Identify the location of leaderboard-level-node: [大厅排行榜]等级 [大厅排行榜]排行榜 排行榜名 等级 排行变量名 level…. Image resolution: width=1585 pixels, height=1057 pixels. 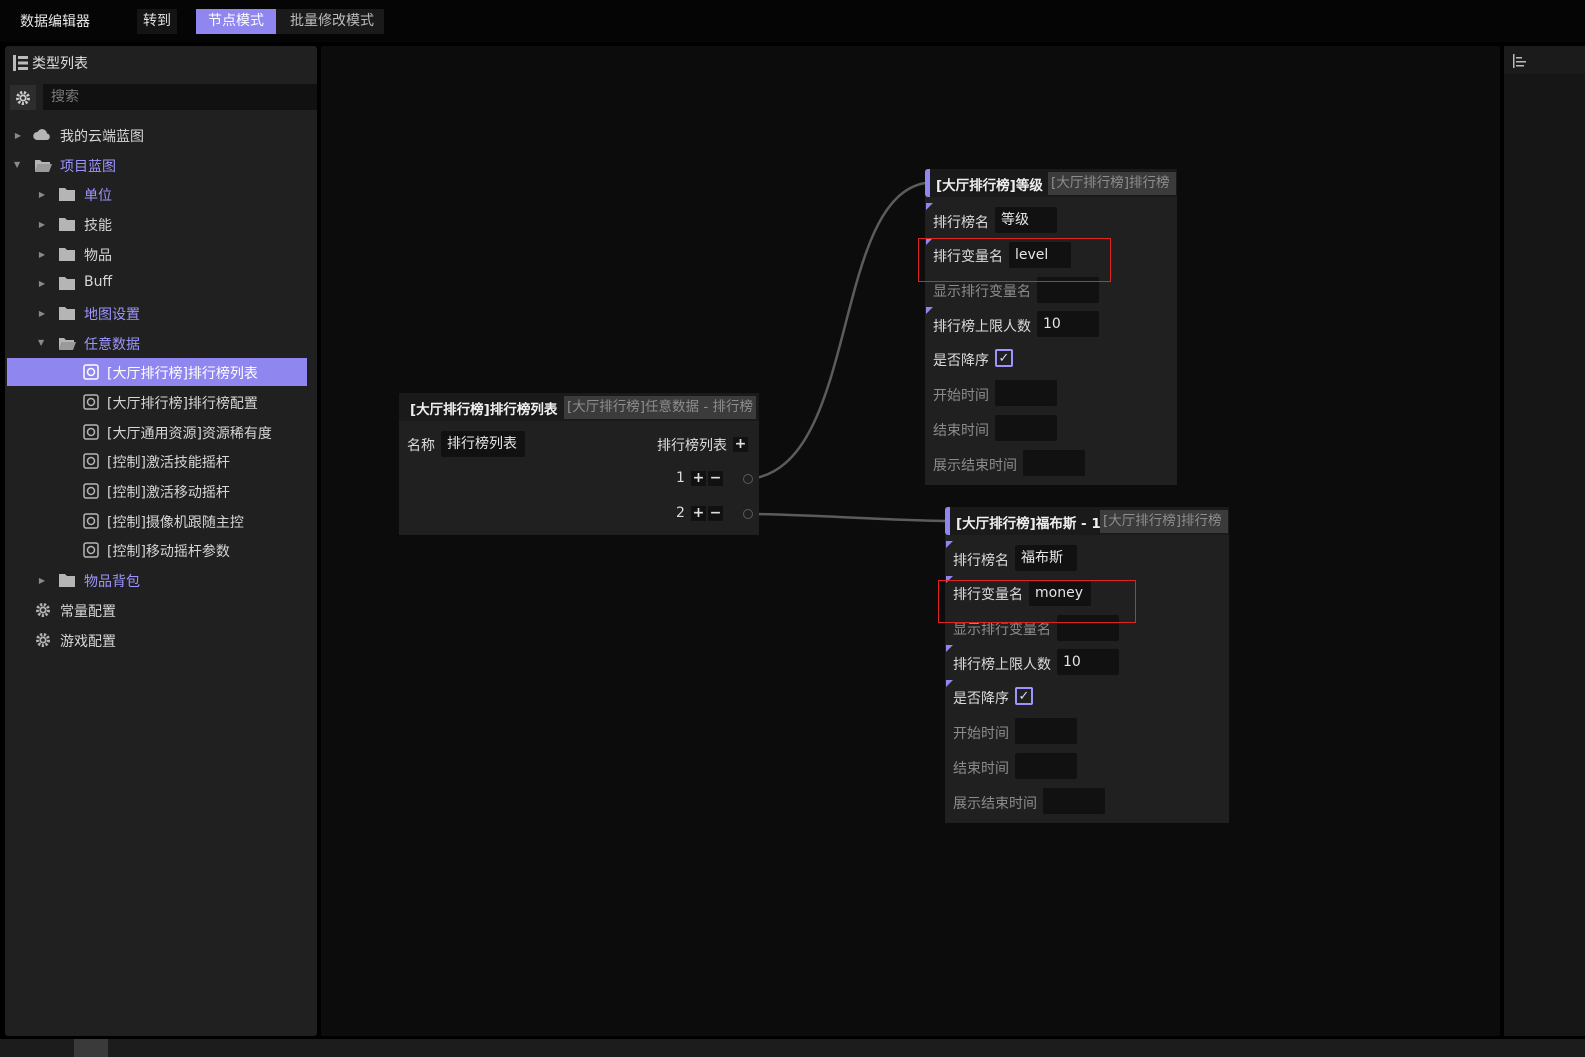
(1051, 327).